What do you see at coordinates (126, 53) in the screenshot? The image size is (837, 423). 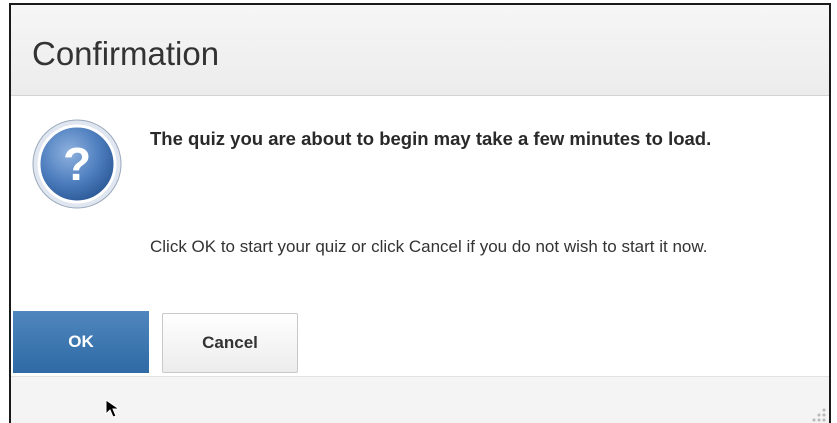 I see `dialog-title: Confirmation` at bounding box center [126, 53].